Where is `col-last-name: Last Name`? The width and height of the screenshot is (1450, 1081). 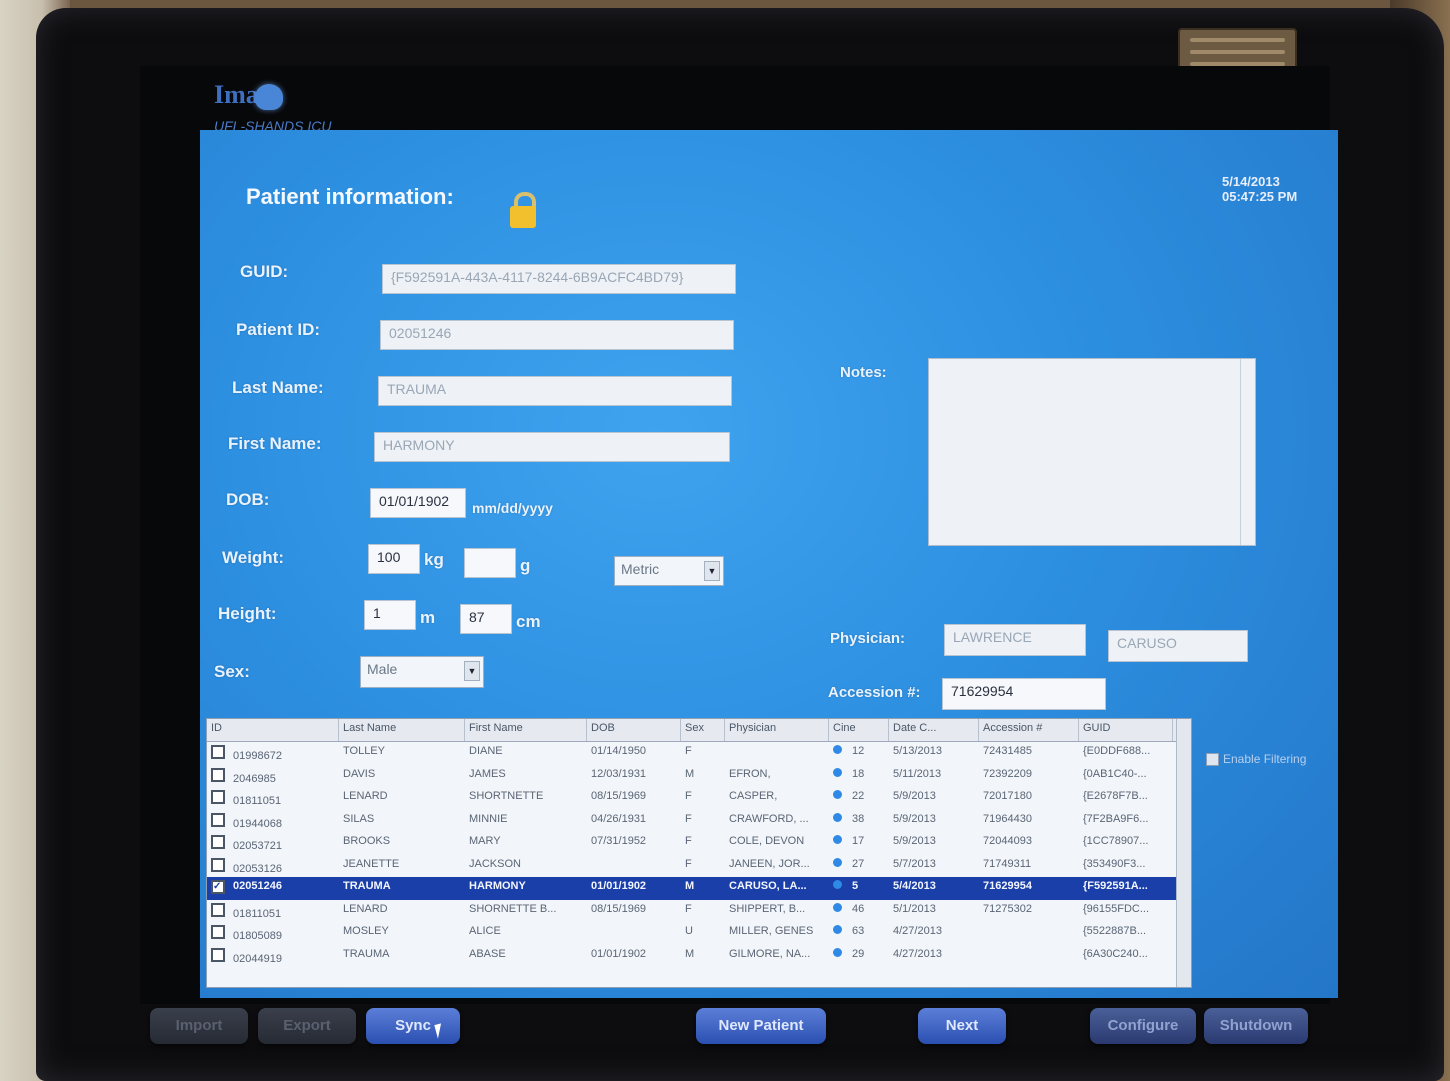 col-last-name: Last Name is located at coordinates (402, 730).